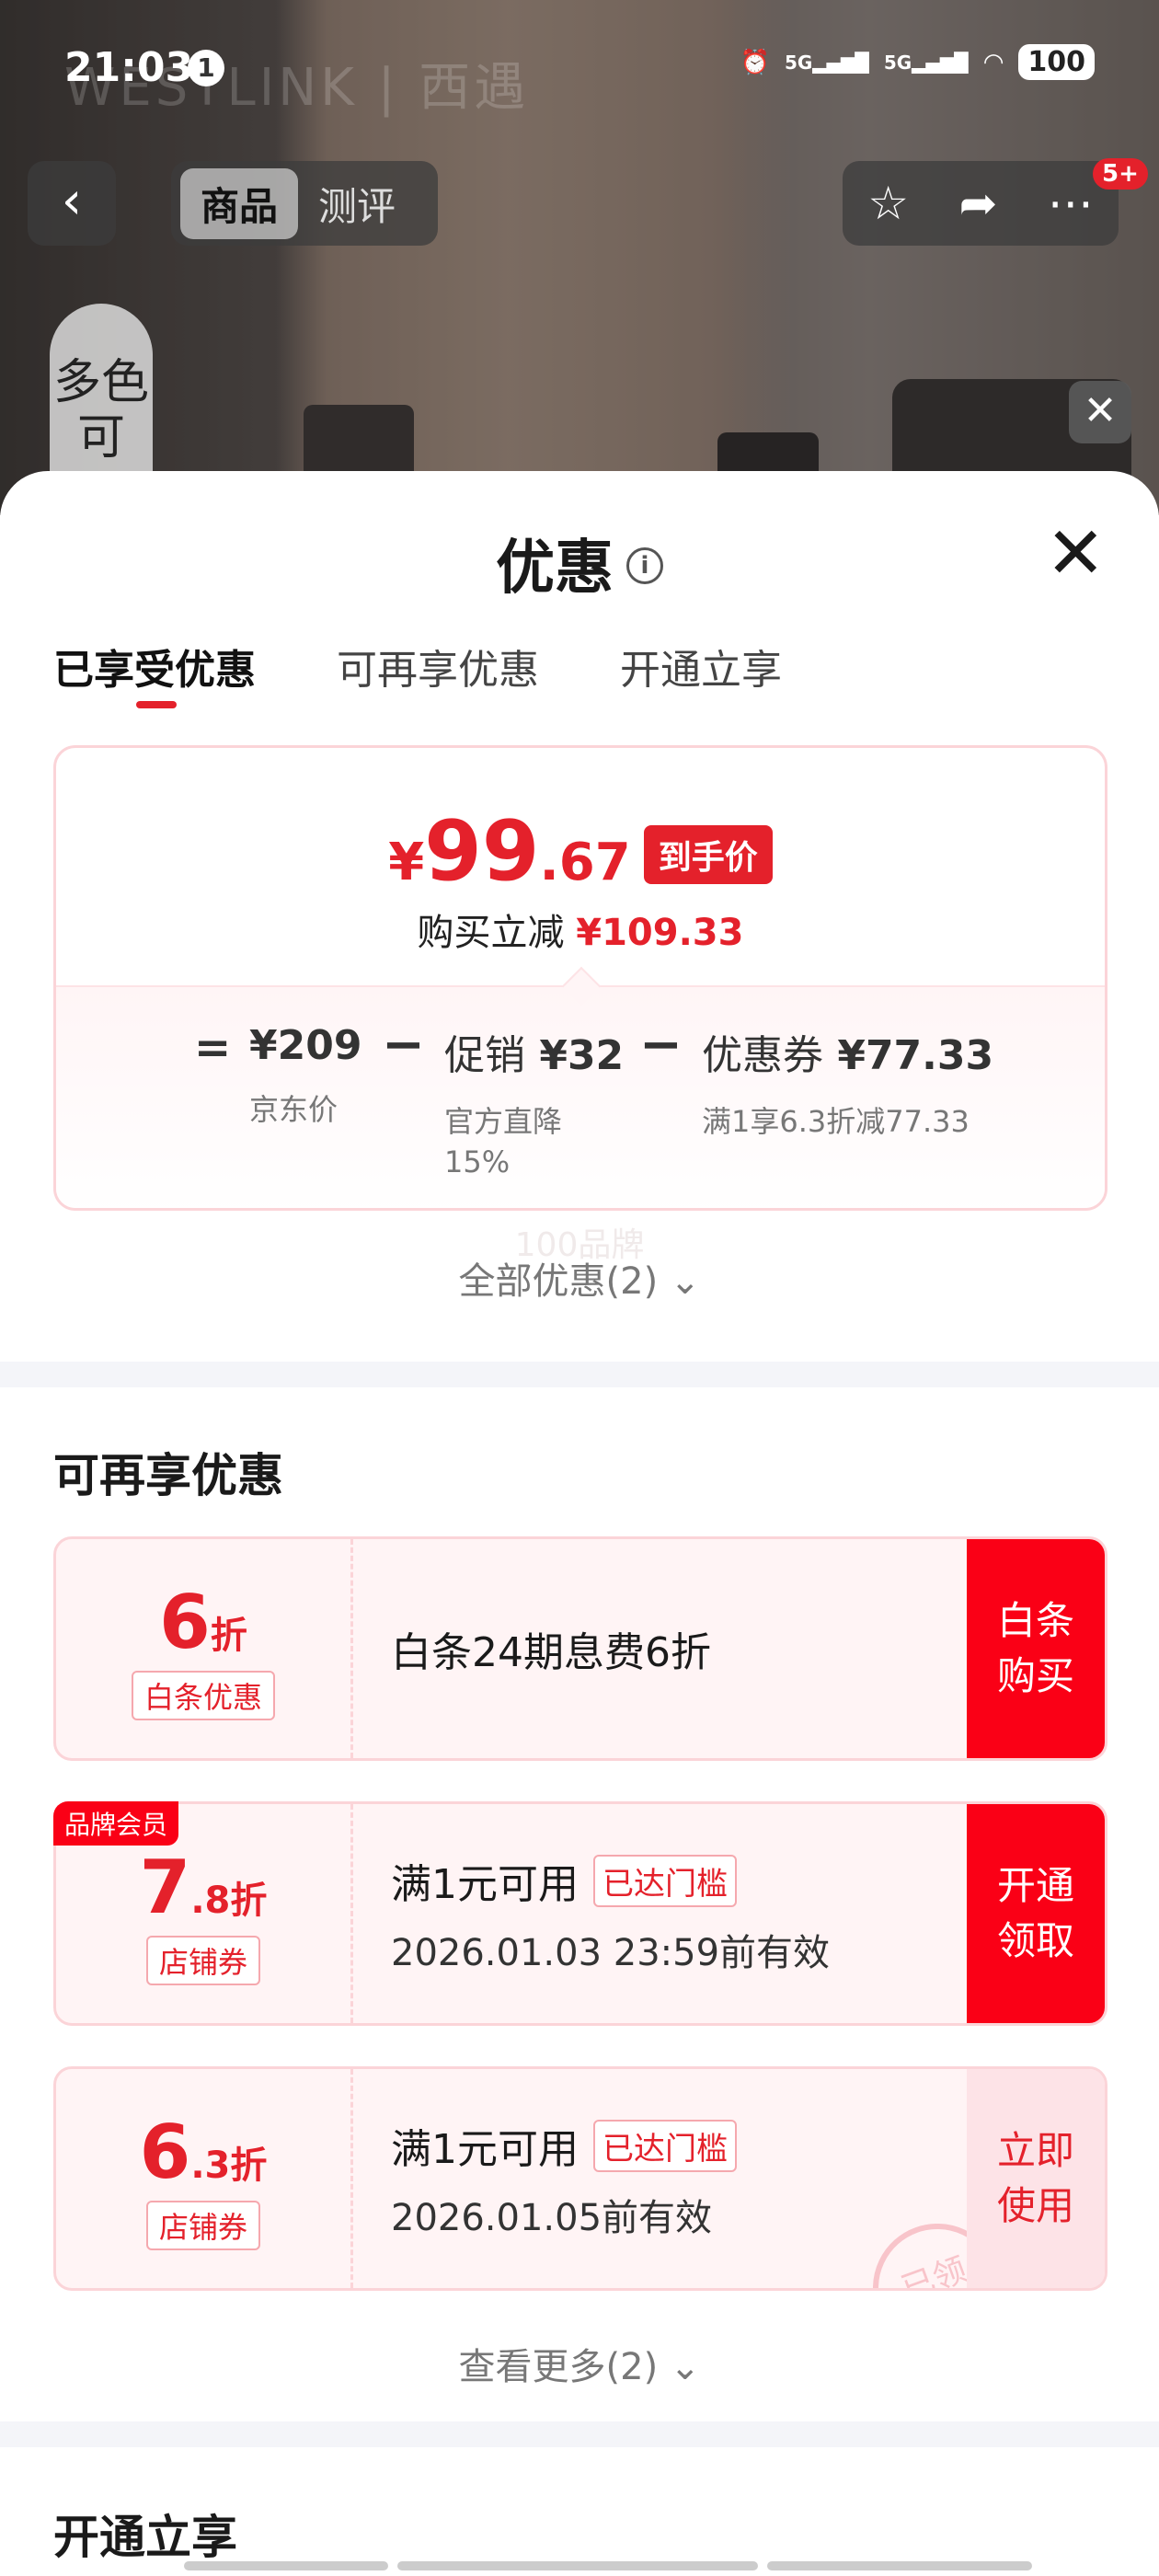  I want to click on wifi-icon: ◠, so click(993, 62).